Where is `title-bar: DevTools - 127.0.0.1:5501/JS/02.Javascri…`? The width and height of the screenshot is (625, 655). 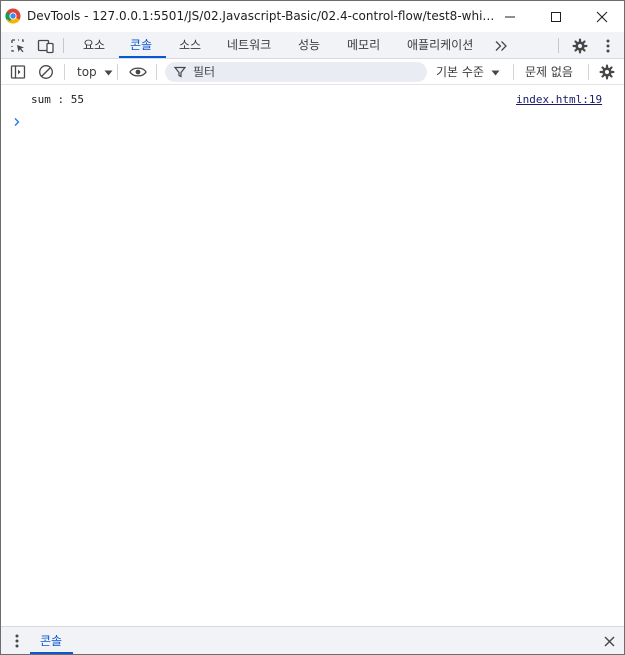
title-bar: DevTools - 127.0.0.1:5501/JS/02.Javascri… is located at coordinates (312, 16).